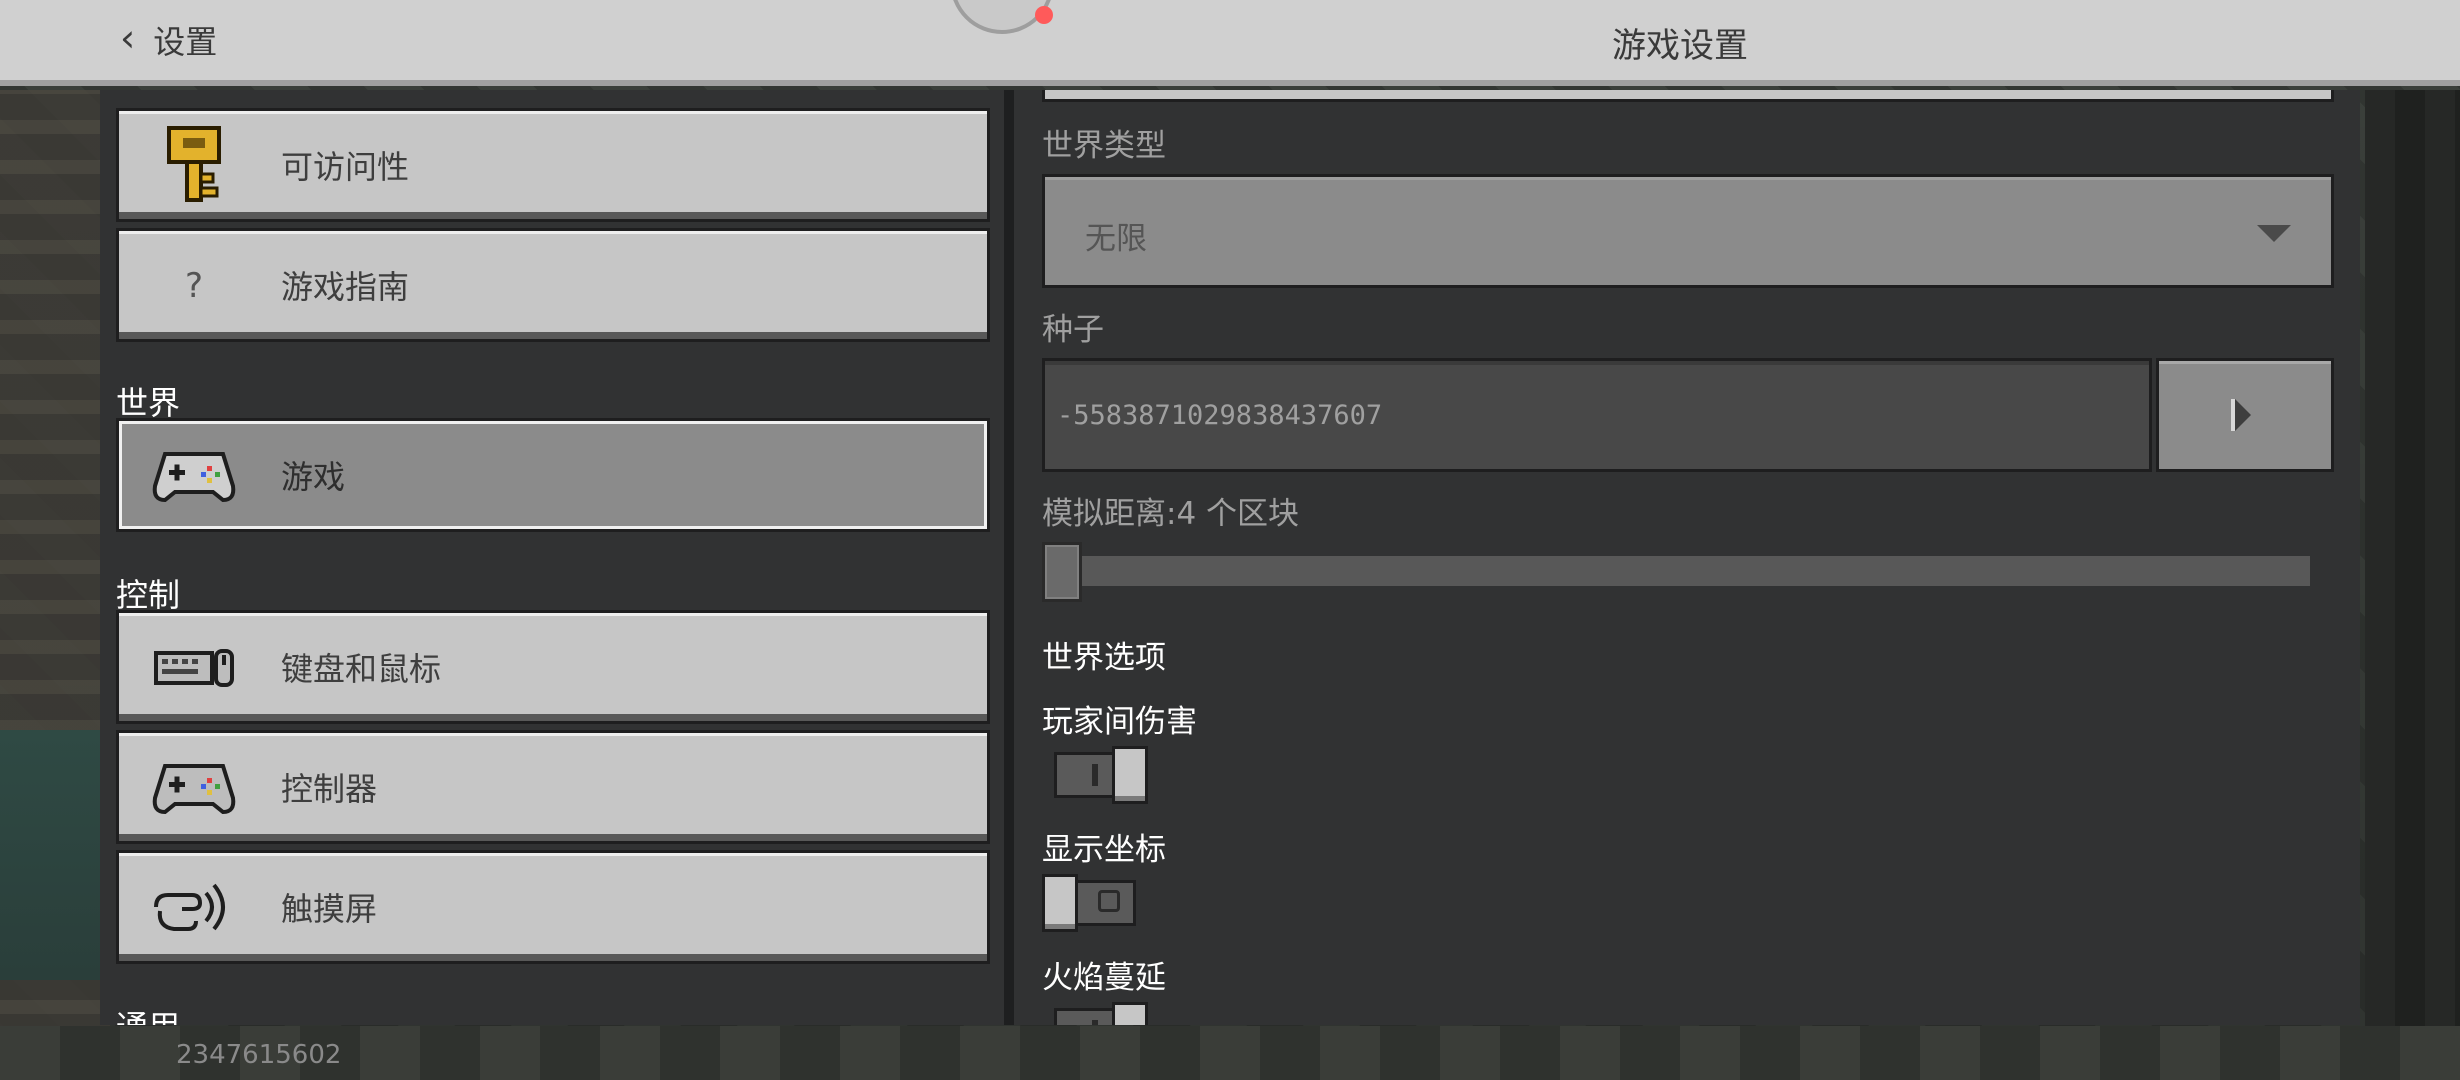 This screenshot has height=1080, width=2460. I want to click on simulation-distance-slider-track, so click(1677, 571).